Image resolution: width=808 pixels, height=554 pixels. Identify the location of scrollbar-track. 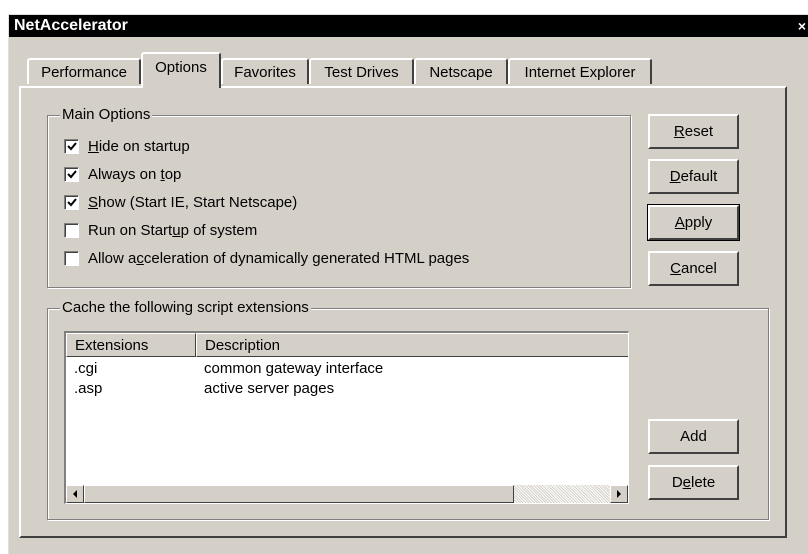
(562, 494).